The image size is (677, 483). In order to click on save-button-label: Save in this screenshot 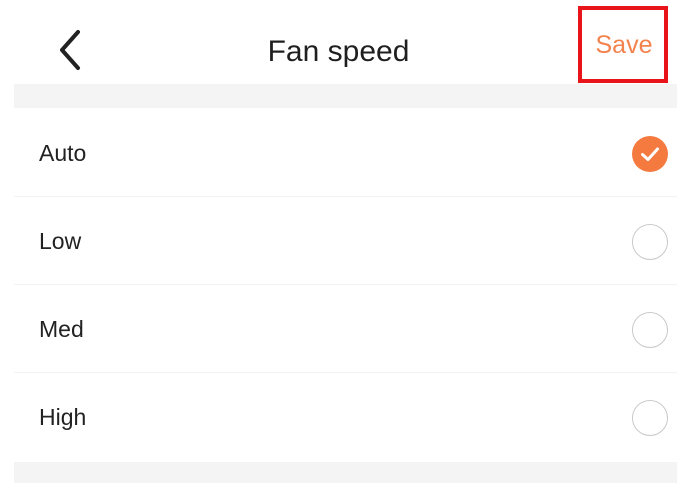, I will do `click(624, 45)`.